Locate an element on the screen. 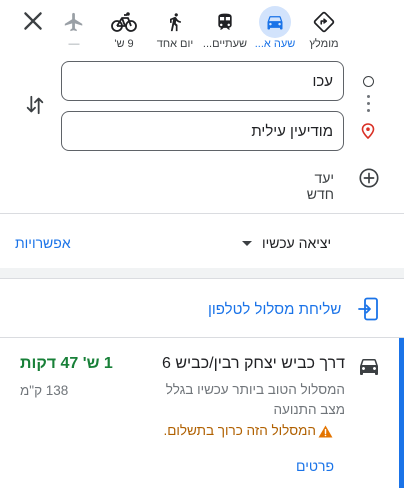 This screenshot has height=488, width=404. mode-walking: יום אחד is located at coordinates (175, 28).